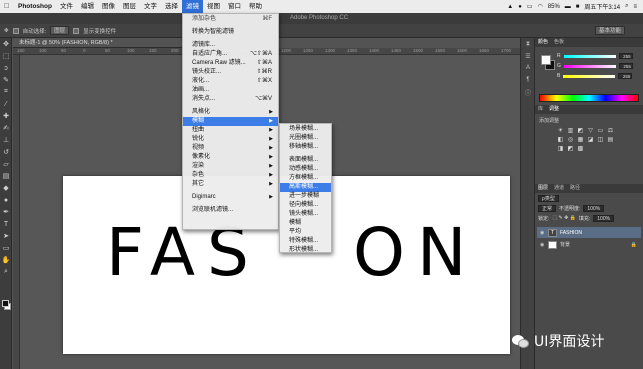  What do you see at coordinates (6, 56) in the screenshot?
I see `marquee-icon: ⬚` at bounding box center [6, 56].